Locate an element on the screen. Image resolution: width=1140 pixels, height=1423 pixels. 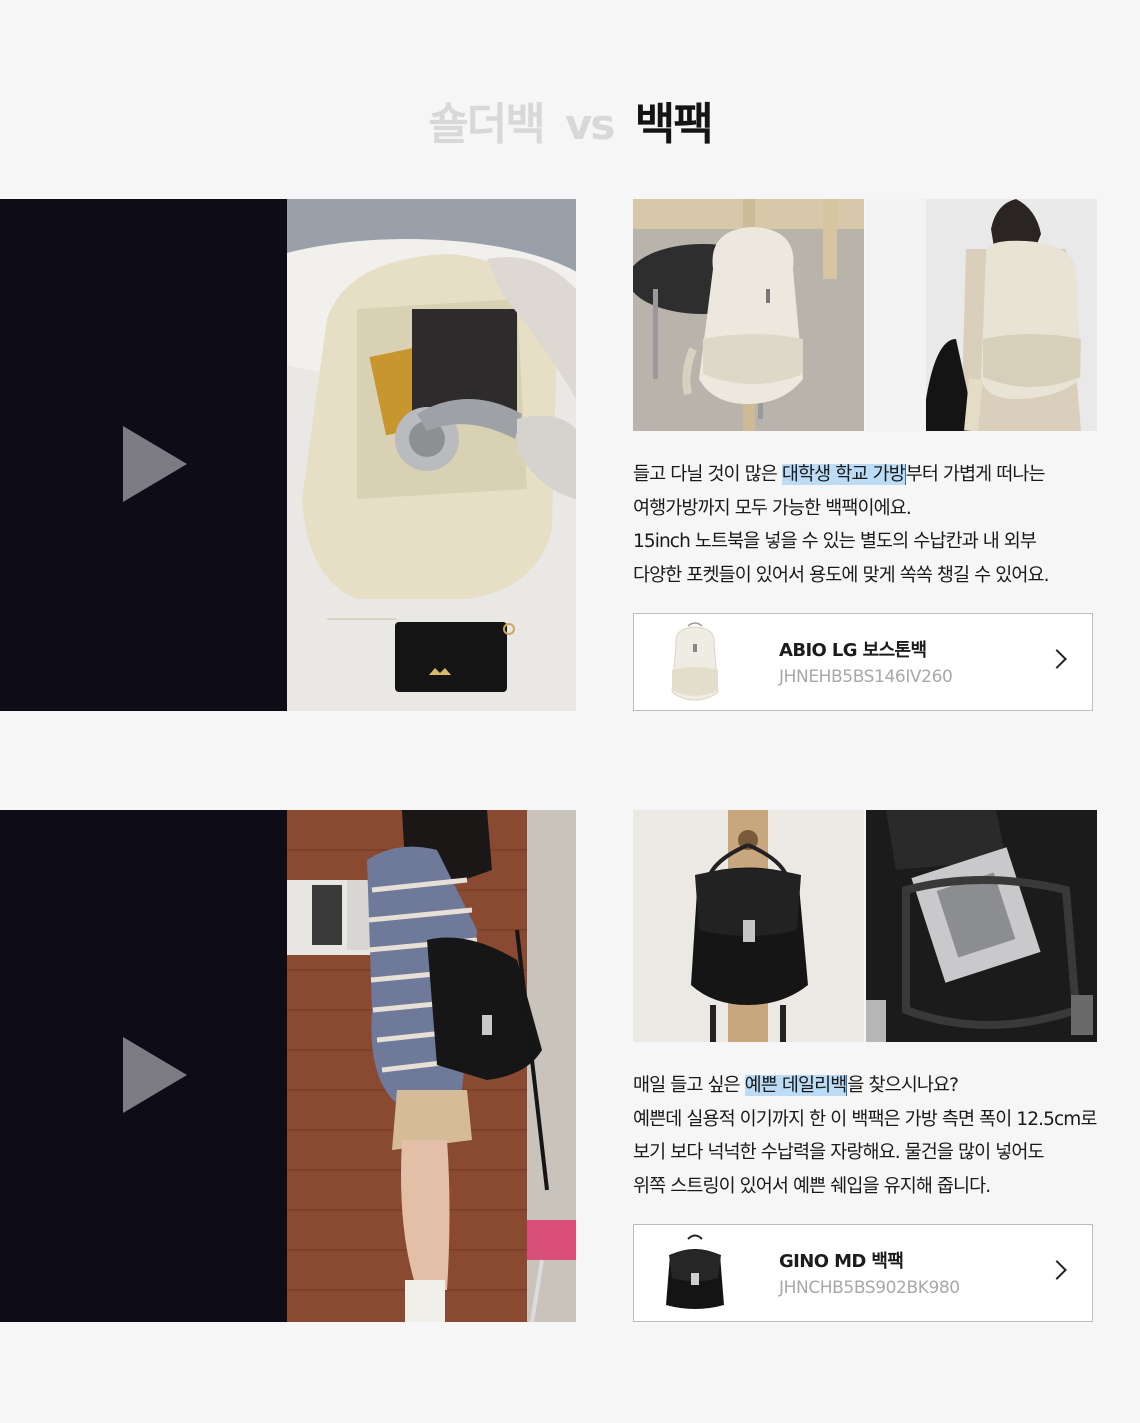
product-code: JHNEHB5BS146IV260 is located at coordinates (866, 677).